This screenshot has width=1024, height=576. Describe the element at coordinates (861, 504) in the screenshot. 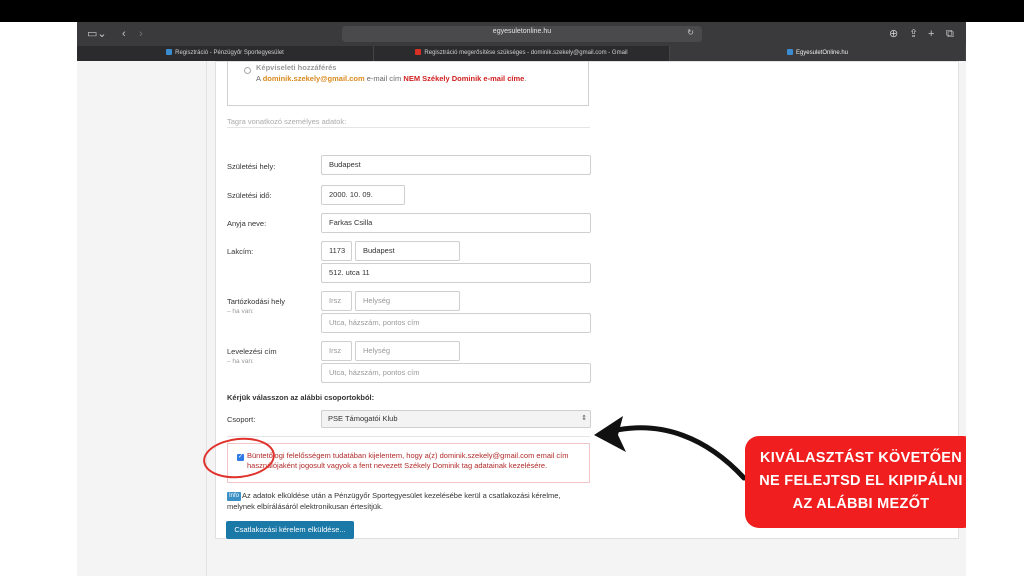

I see `callout-line-3: AZ ALÁBBI MEZŐT` at that location.